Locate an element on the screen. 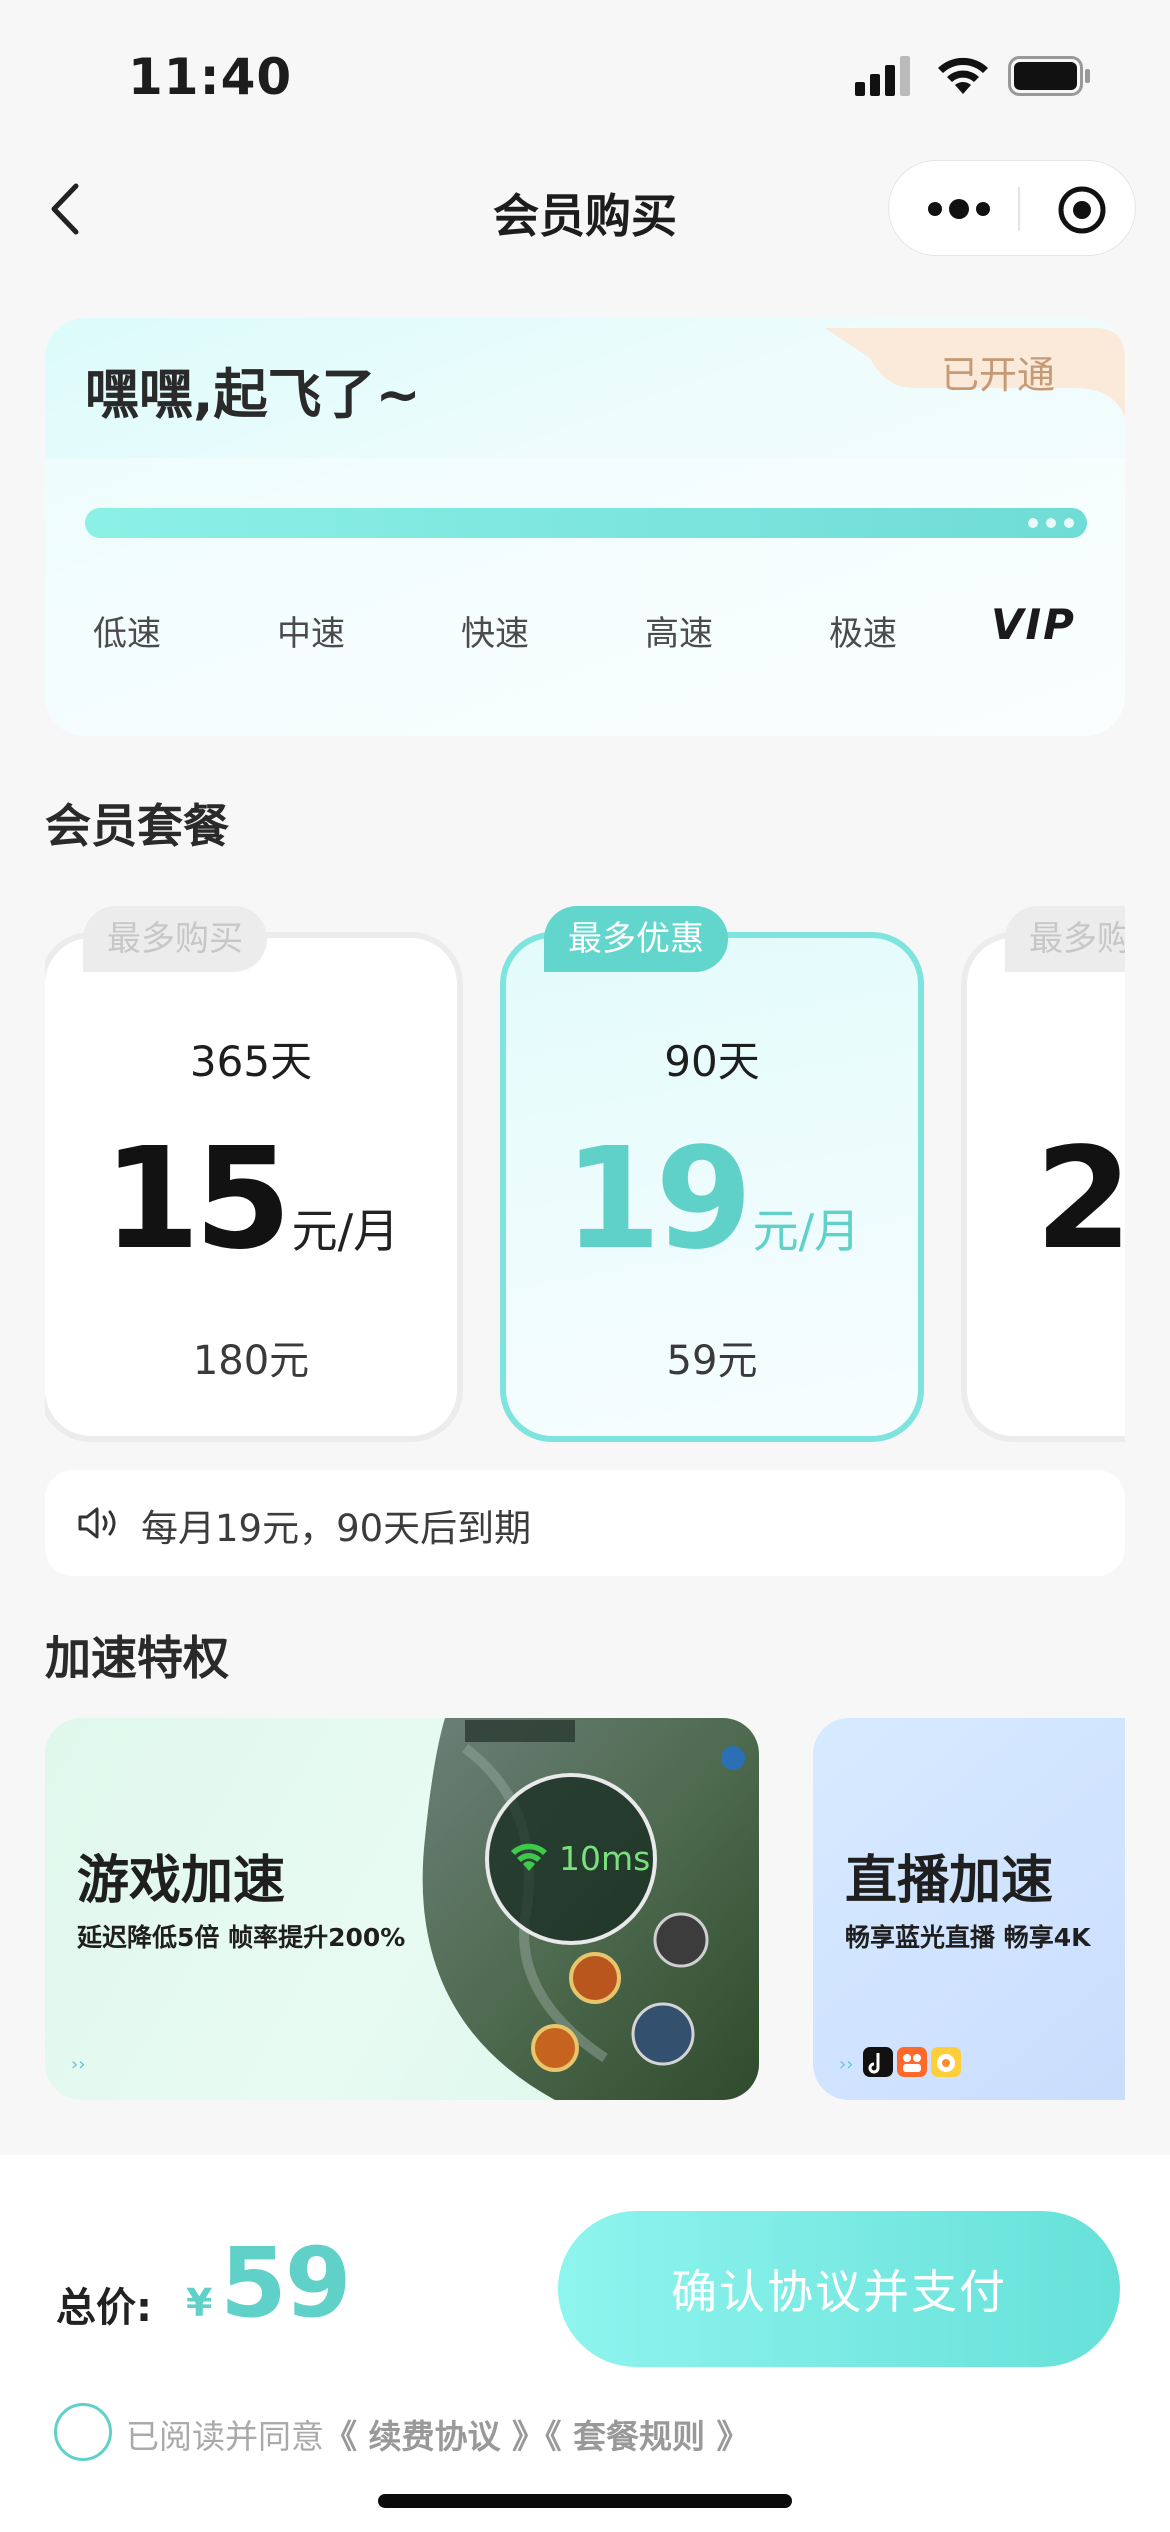 The width and height of the screenshot is (1170, 2532). plan-price: 15 元/月 is located at coordinates (251, 1199).